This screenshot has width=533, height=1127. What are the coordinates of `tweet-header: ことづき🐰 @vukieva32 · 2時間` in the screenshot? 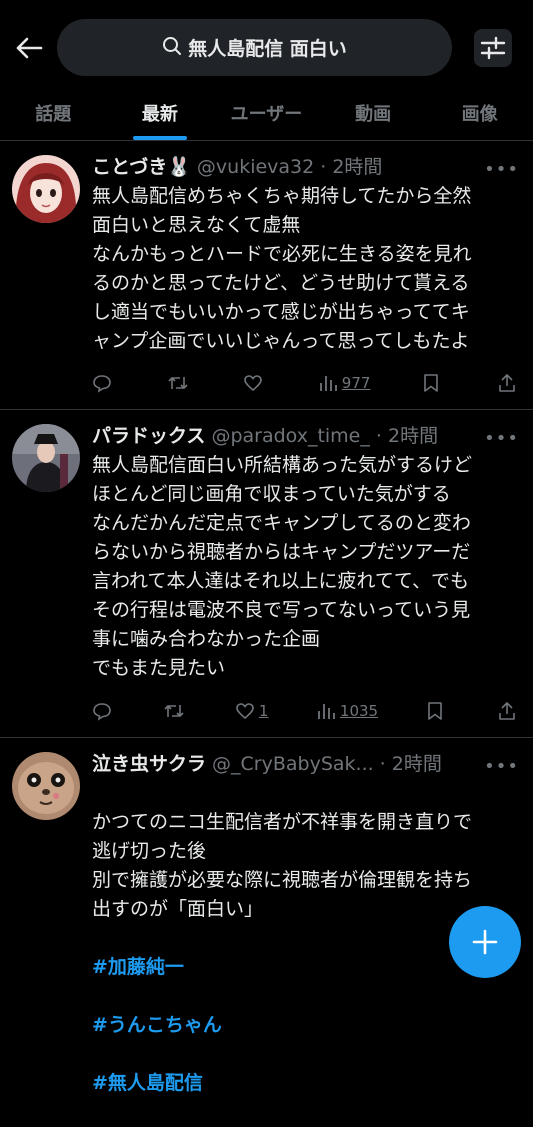 It's located at (305, 165).